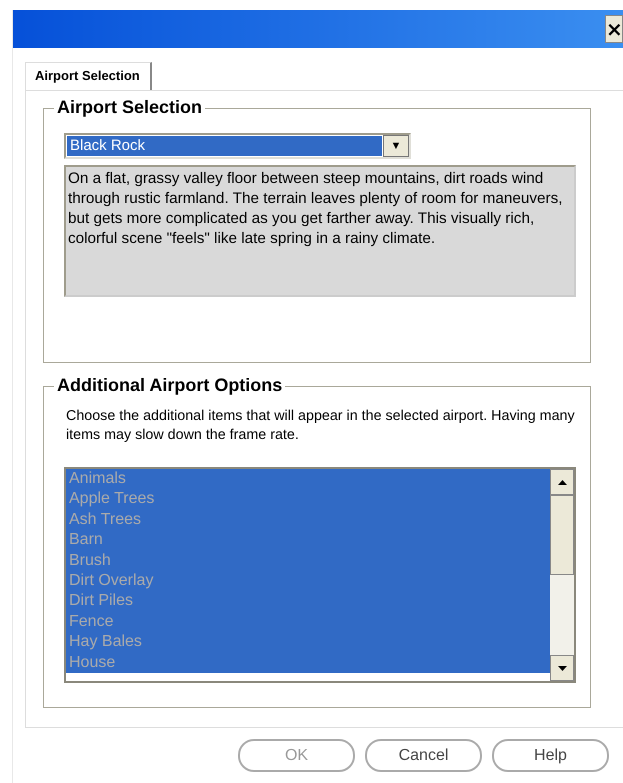 Image resolution: width=623 pixels, height=783 pixels. I want to click on tab: Airport Selection, so click(88, 76).